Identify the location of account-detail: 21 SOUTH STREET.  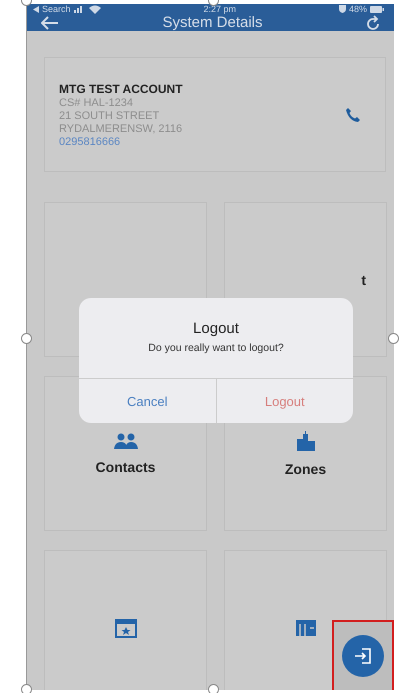
(109, 116).